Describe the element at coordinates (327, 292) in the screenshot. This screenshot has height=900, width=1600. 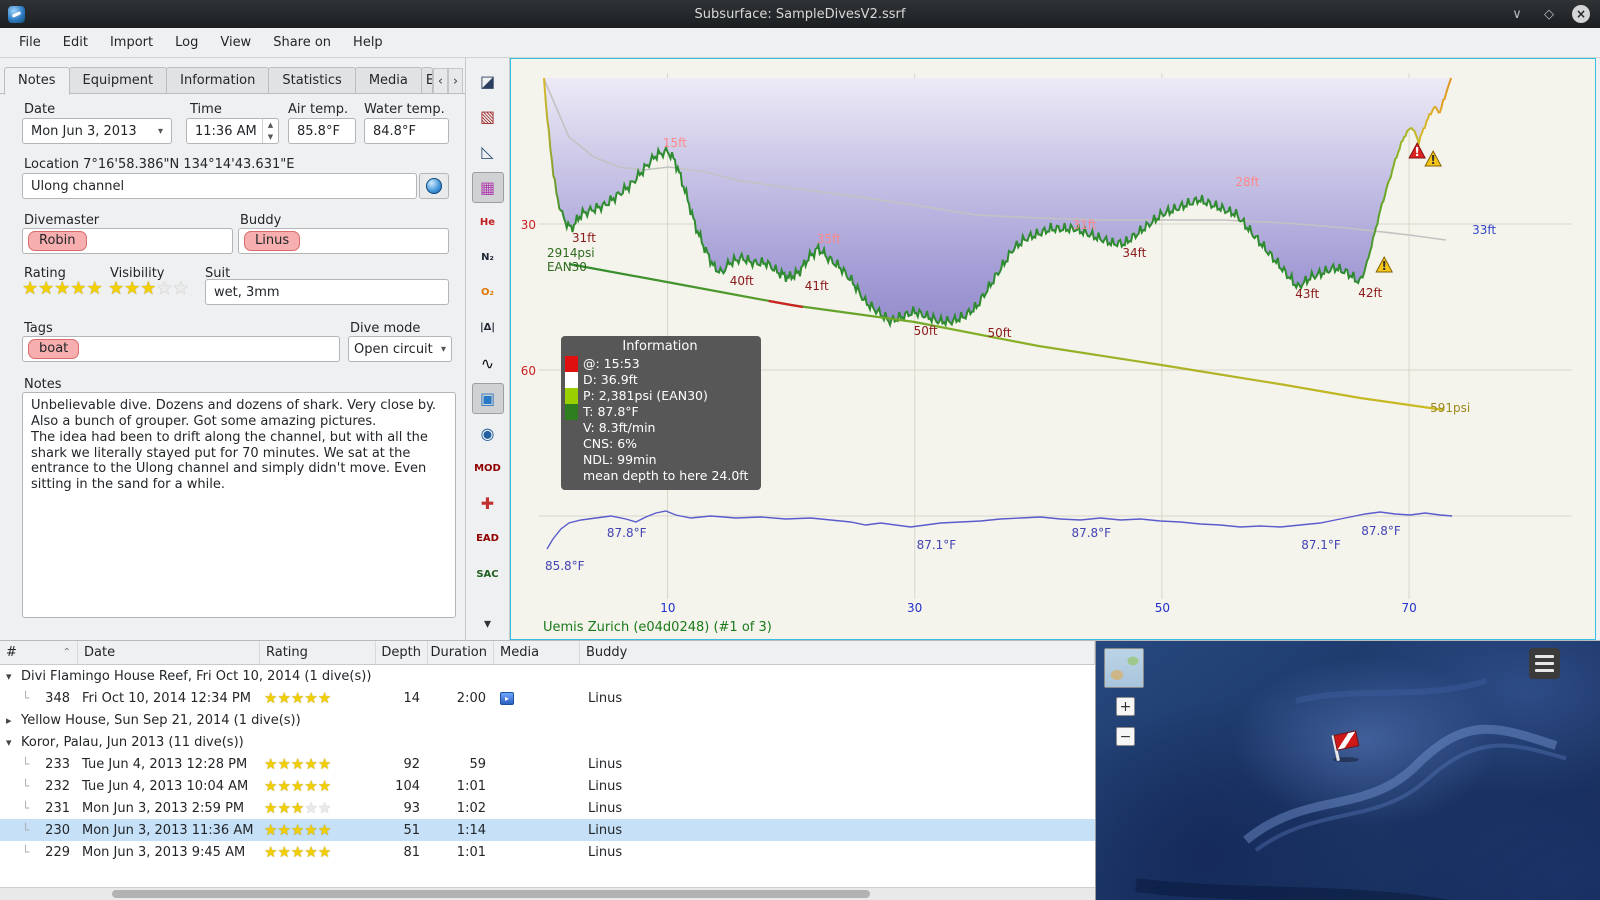
I see `suit-field: wet, 3mm` at that location.